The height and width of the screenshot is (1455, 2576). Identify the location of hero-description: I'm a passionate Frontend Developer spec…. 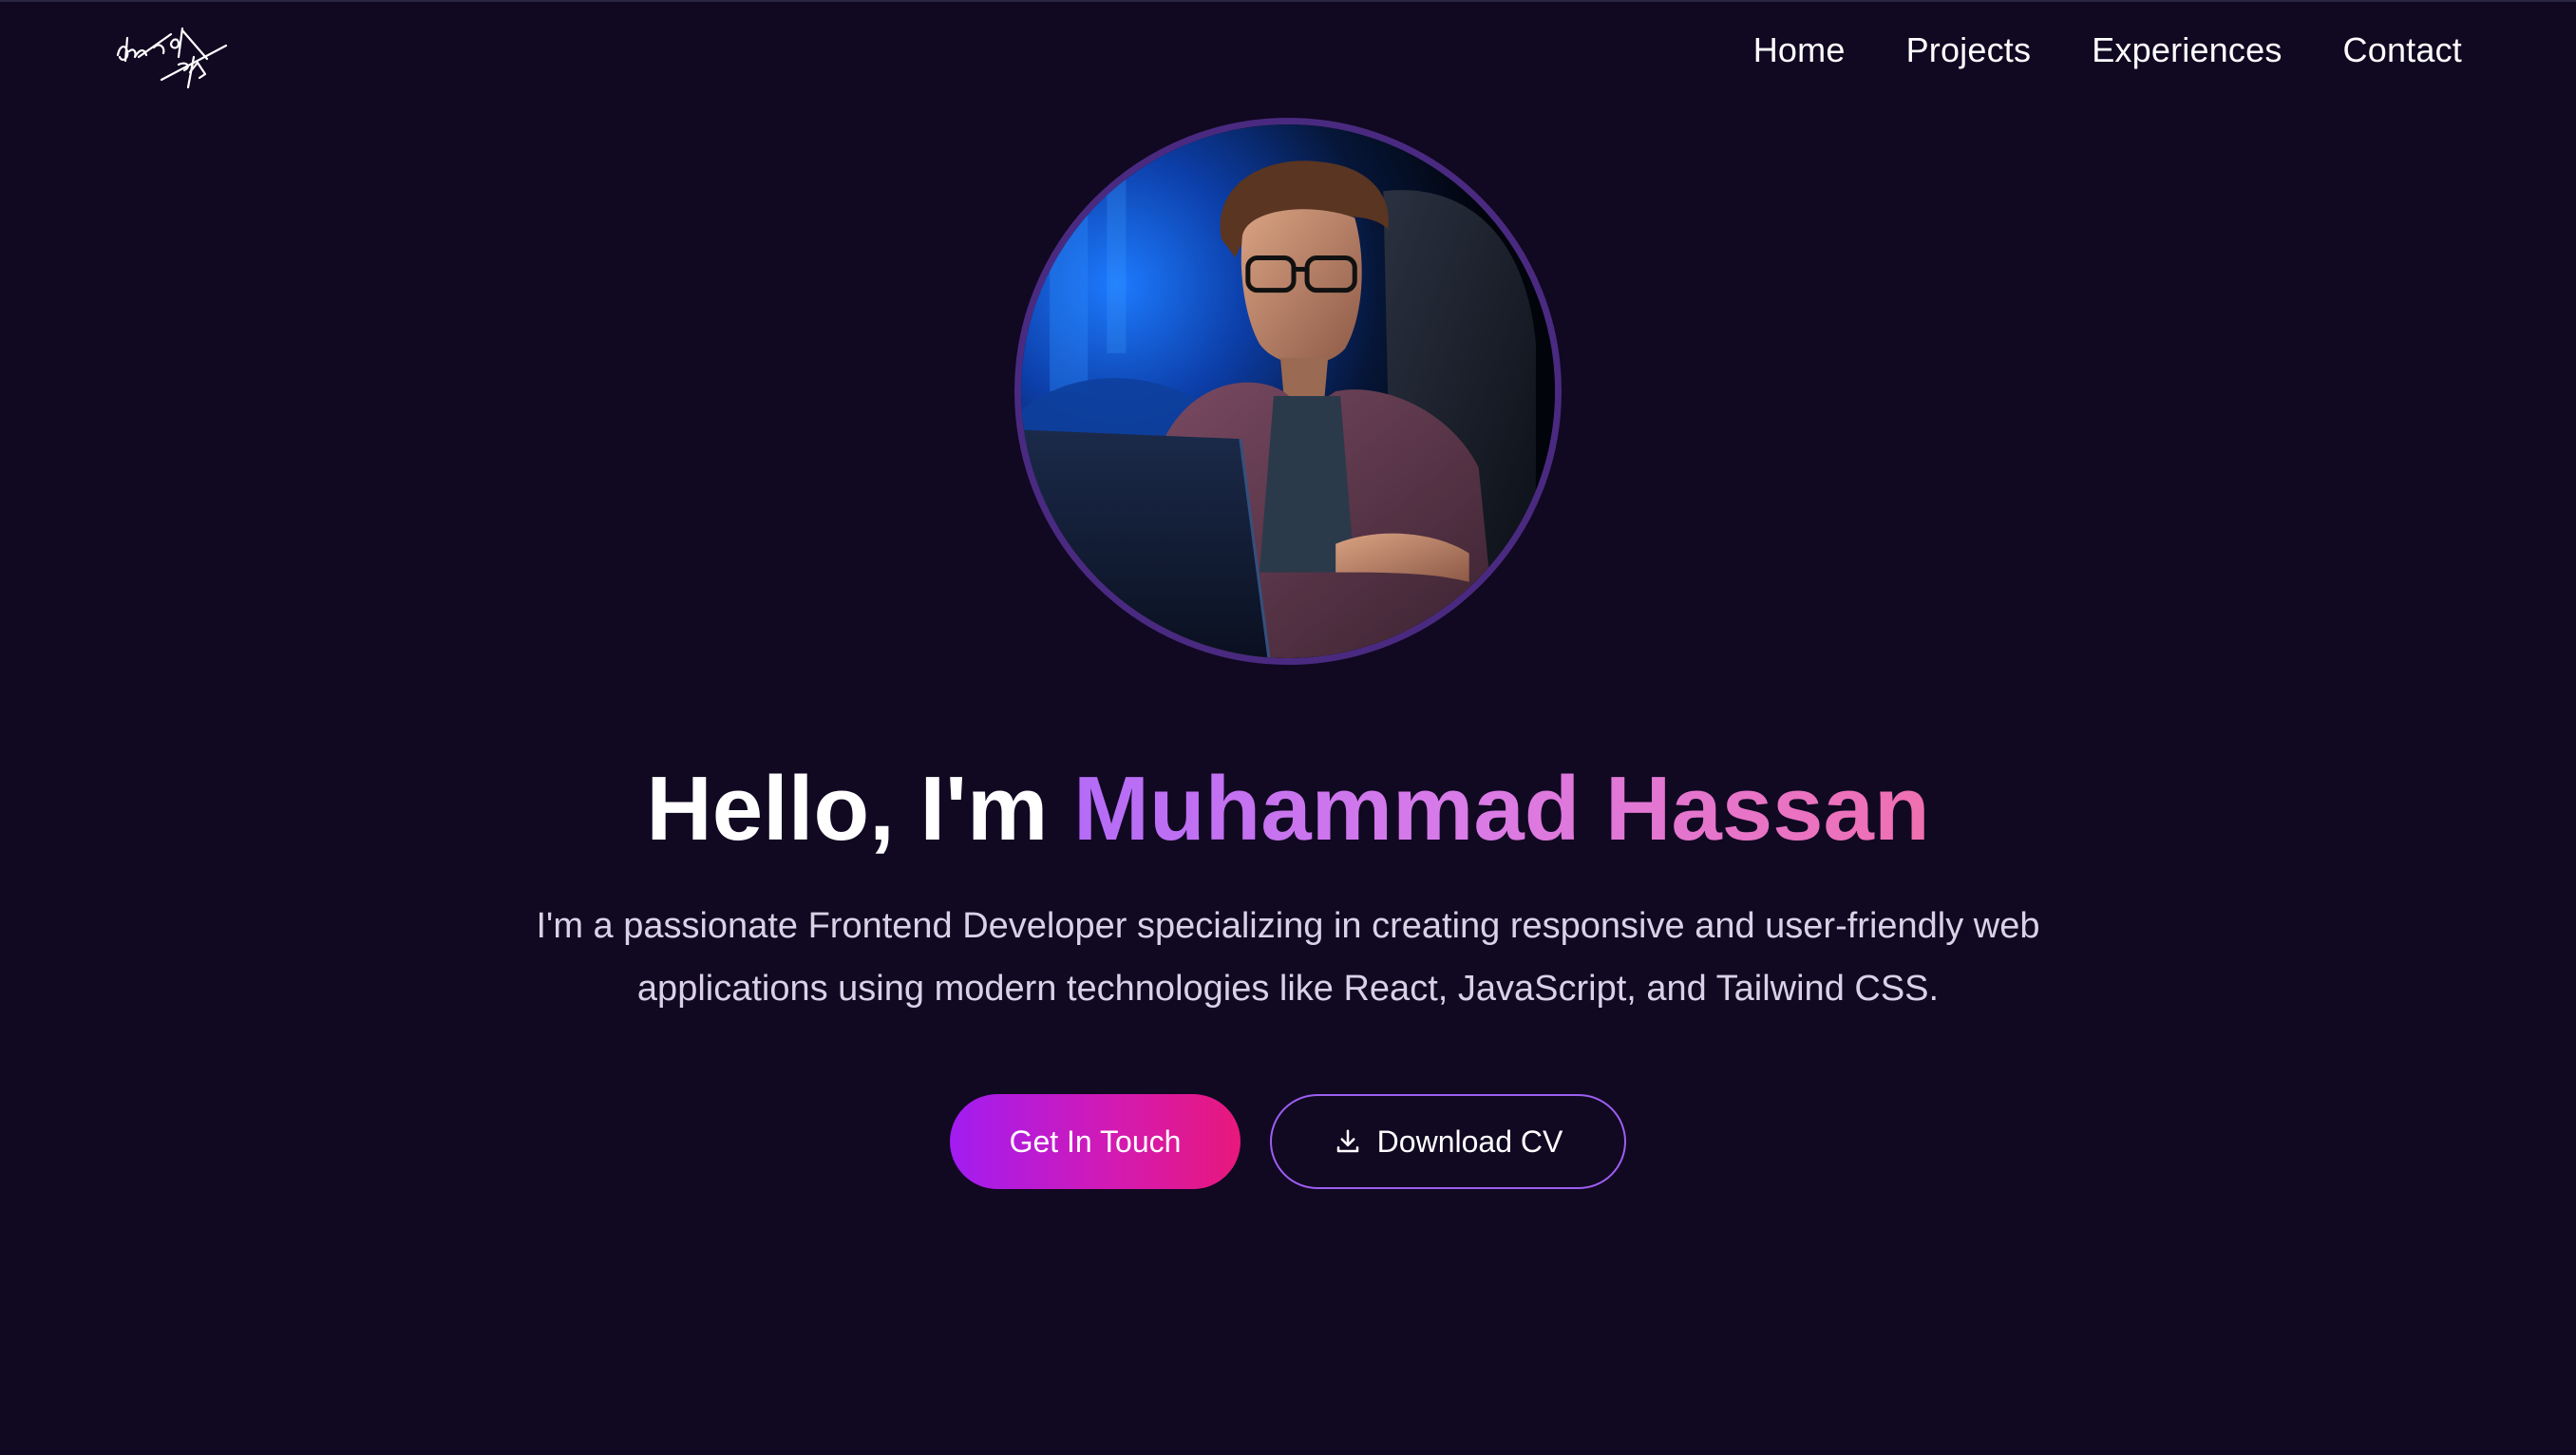
(1288, 958).